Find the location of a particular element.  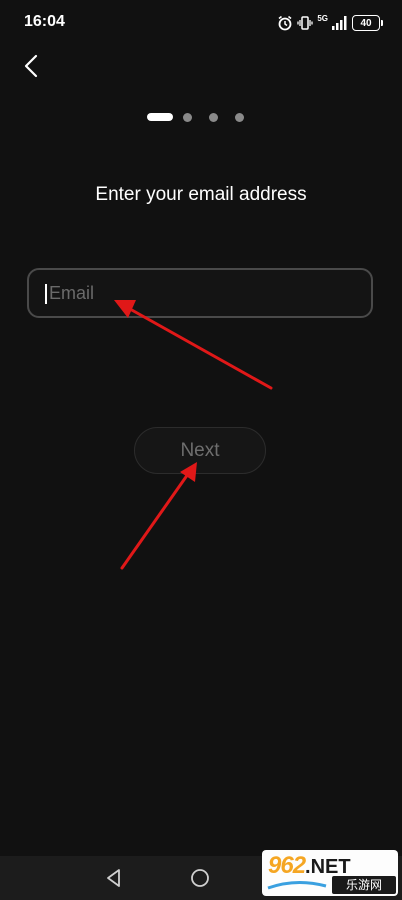

back-button is located at coordinates (31, 66).